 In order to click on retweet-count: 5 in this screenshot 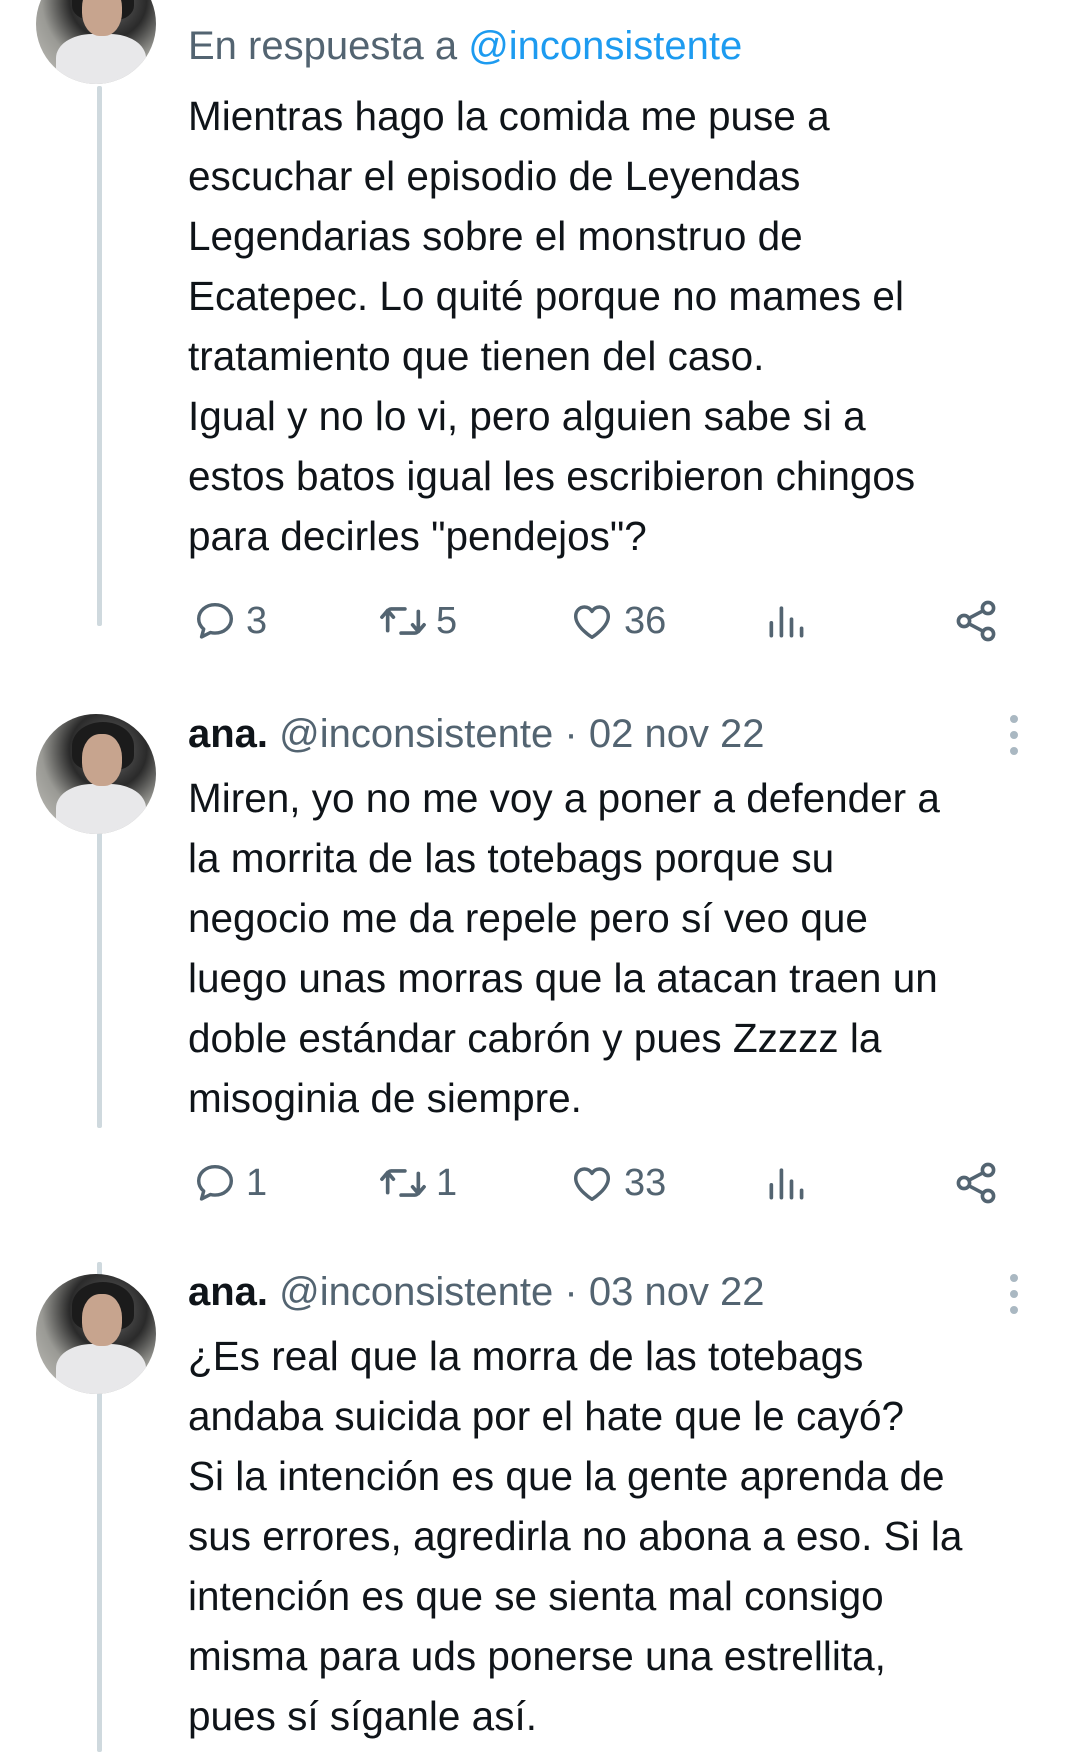, I will do `click(447, 620)`.